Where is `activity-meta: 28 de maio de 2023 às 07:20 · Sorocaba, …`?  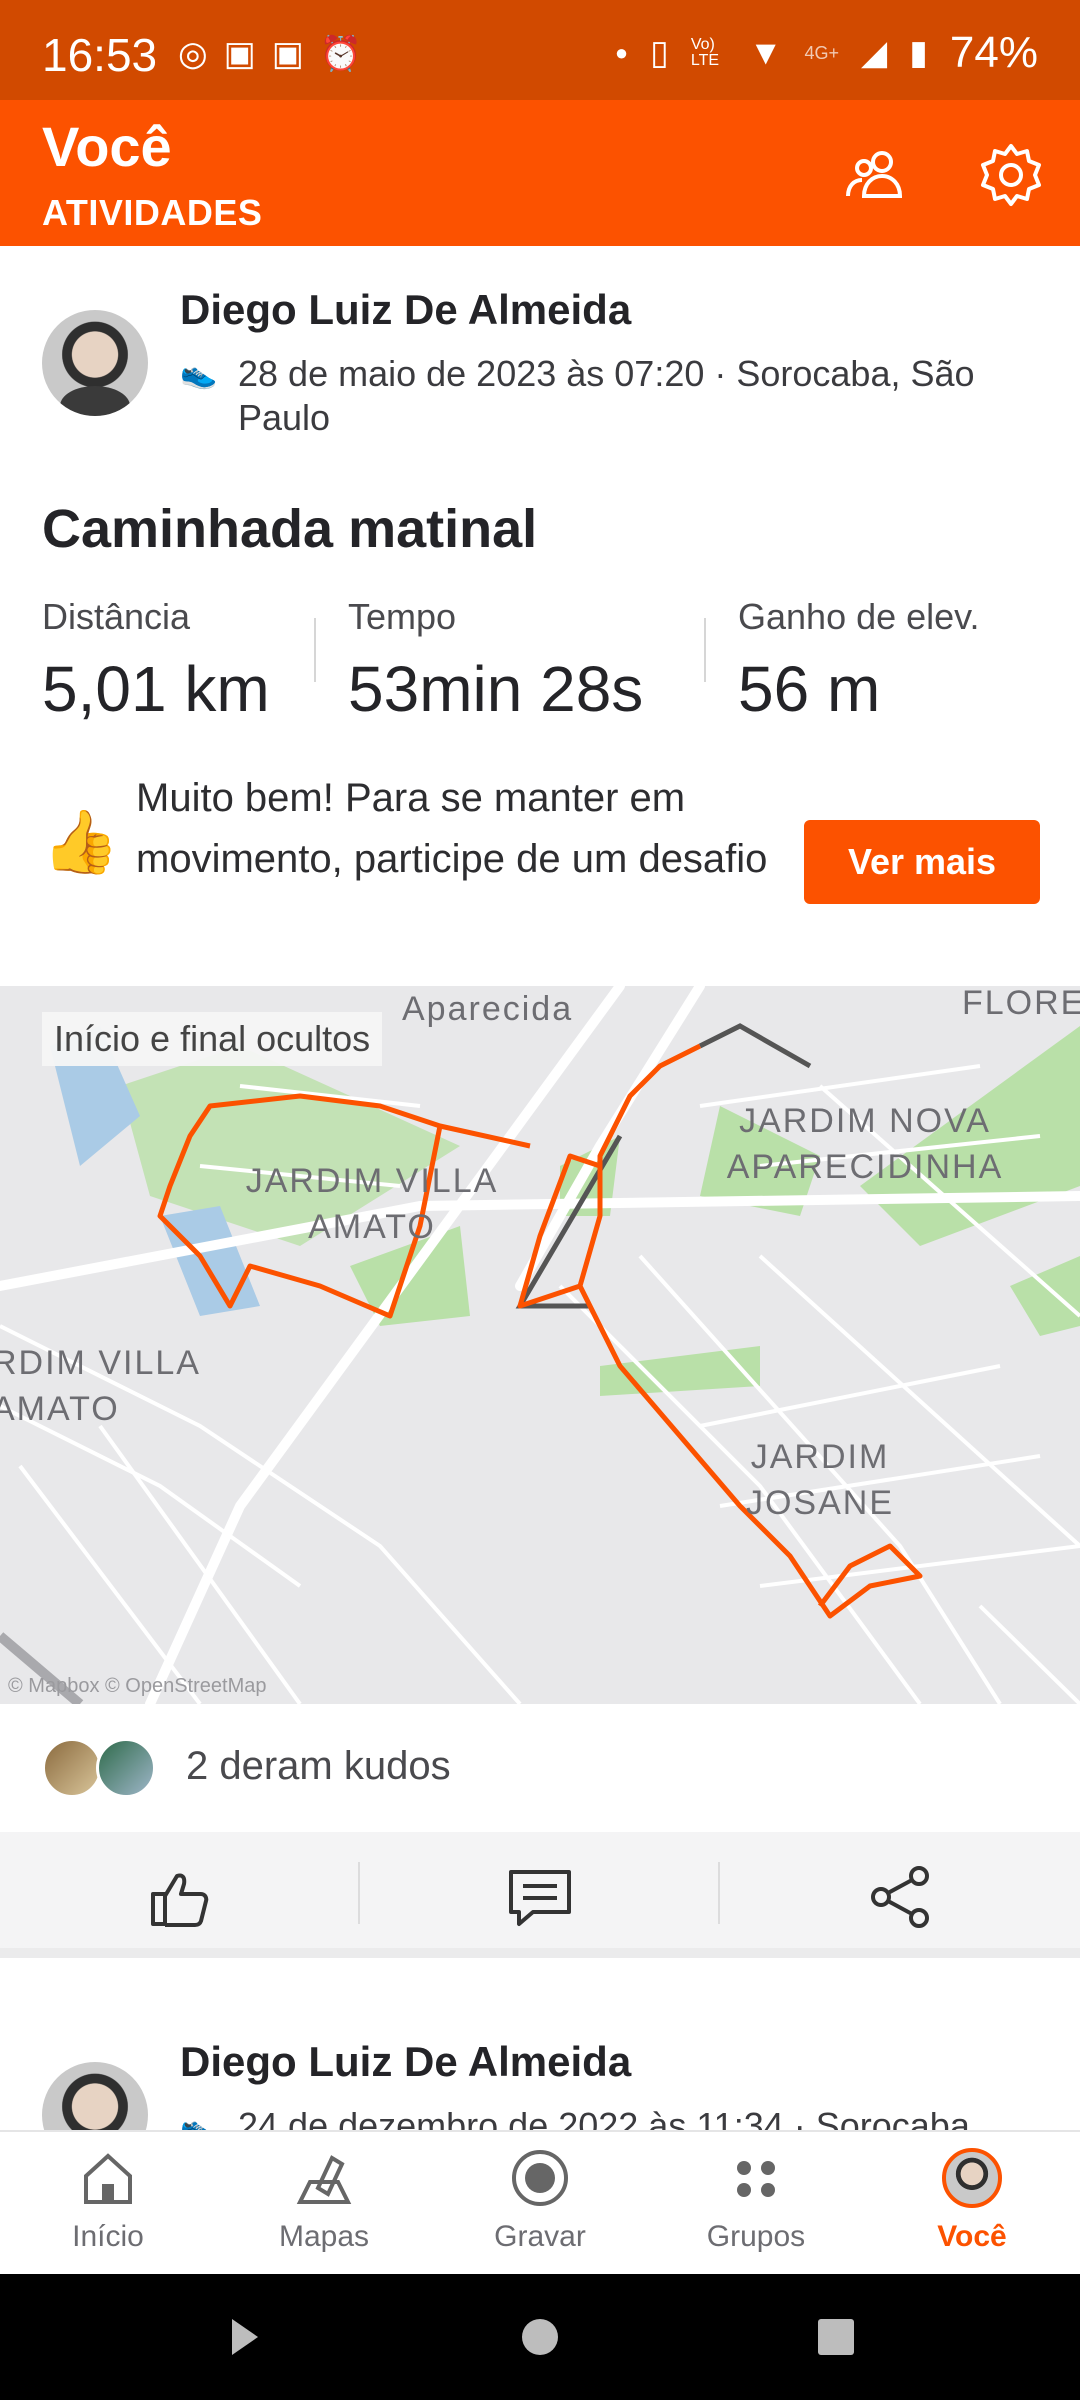
activity-meta: 28 de maio de 2023 às 07:20 · Sorocaba, … is located at coordinates (606, 395).